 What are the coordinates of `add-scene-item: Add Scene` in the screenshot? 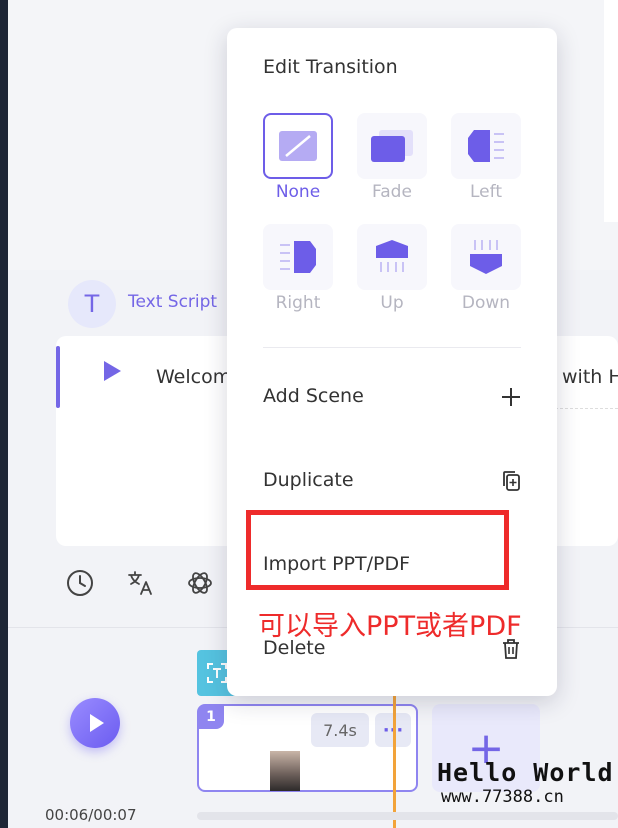 It's located at (313, 396).